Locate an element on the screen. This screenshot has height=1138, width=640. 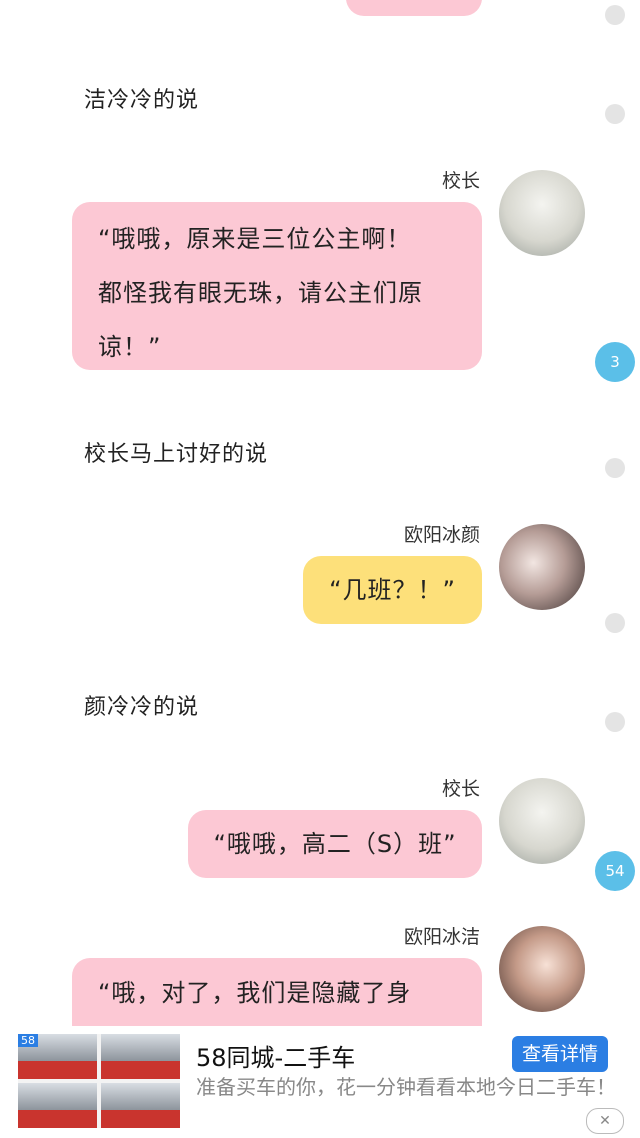
view-details-button: 查看详情 is located at coordinates (560, 1054).